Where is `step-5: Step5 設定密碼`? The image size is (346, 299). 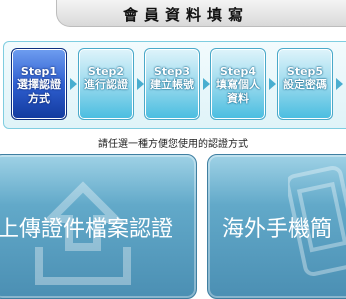 step-5: Step5 設定密碼 is located at coordinates (305, 84).